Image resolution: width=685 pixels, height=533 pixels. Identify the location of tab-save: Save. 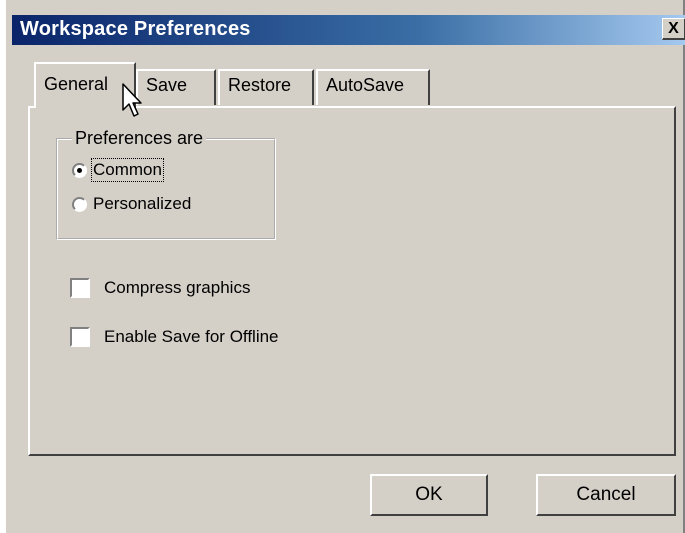
(176, 87).